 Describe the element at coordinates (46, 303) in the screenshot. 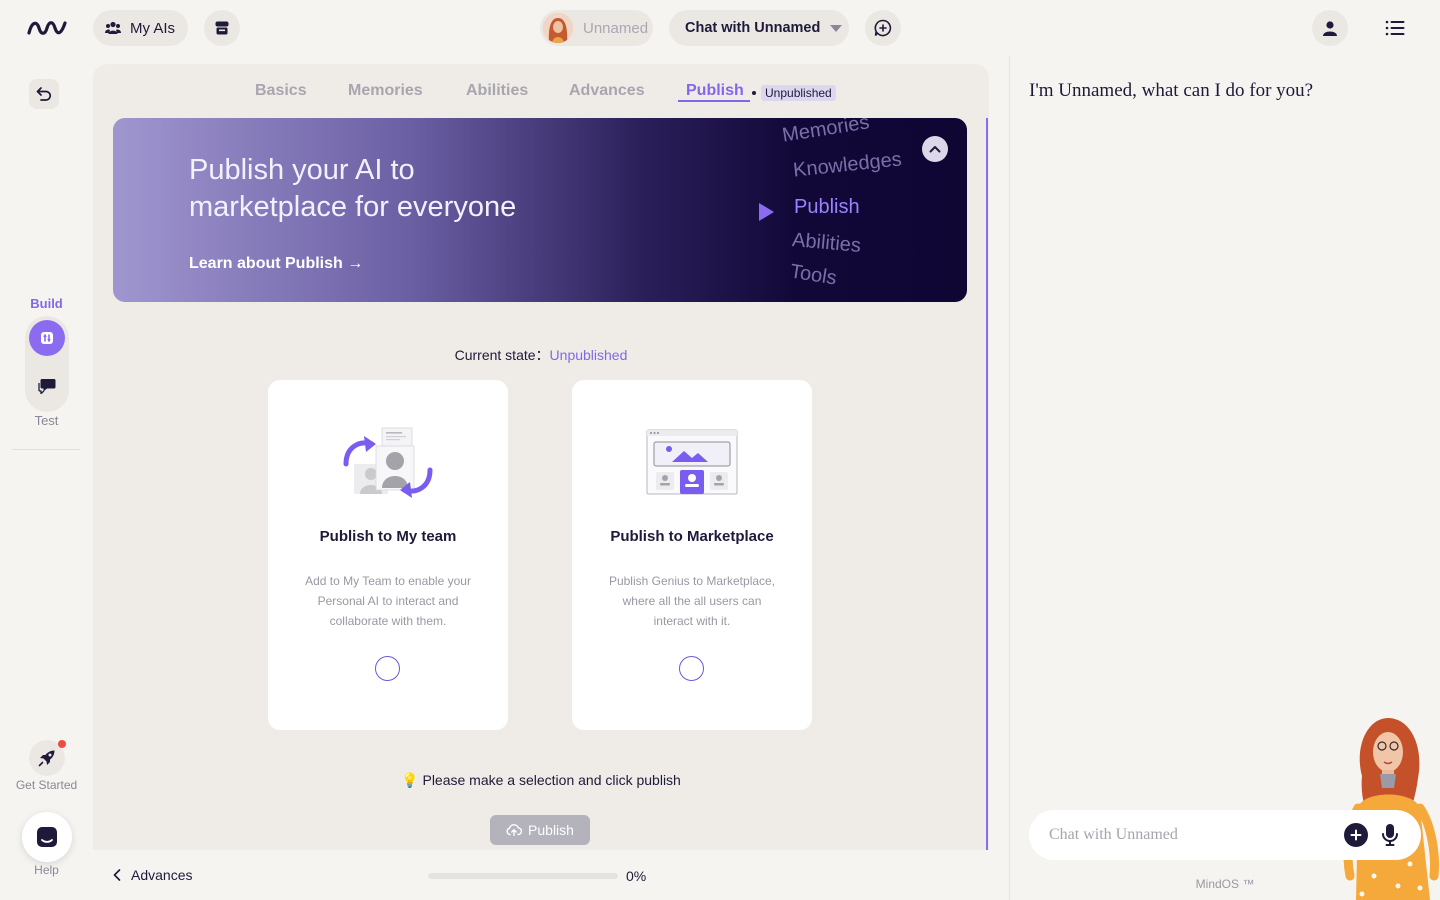

I see `build-mode-label: Build` at that location.